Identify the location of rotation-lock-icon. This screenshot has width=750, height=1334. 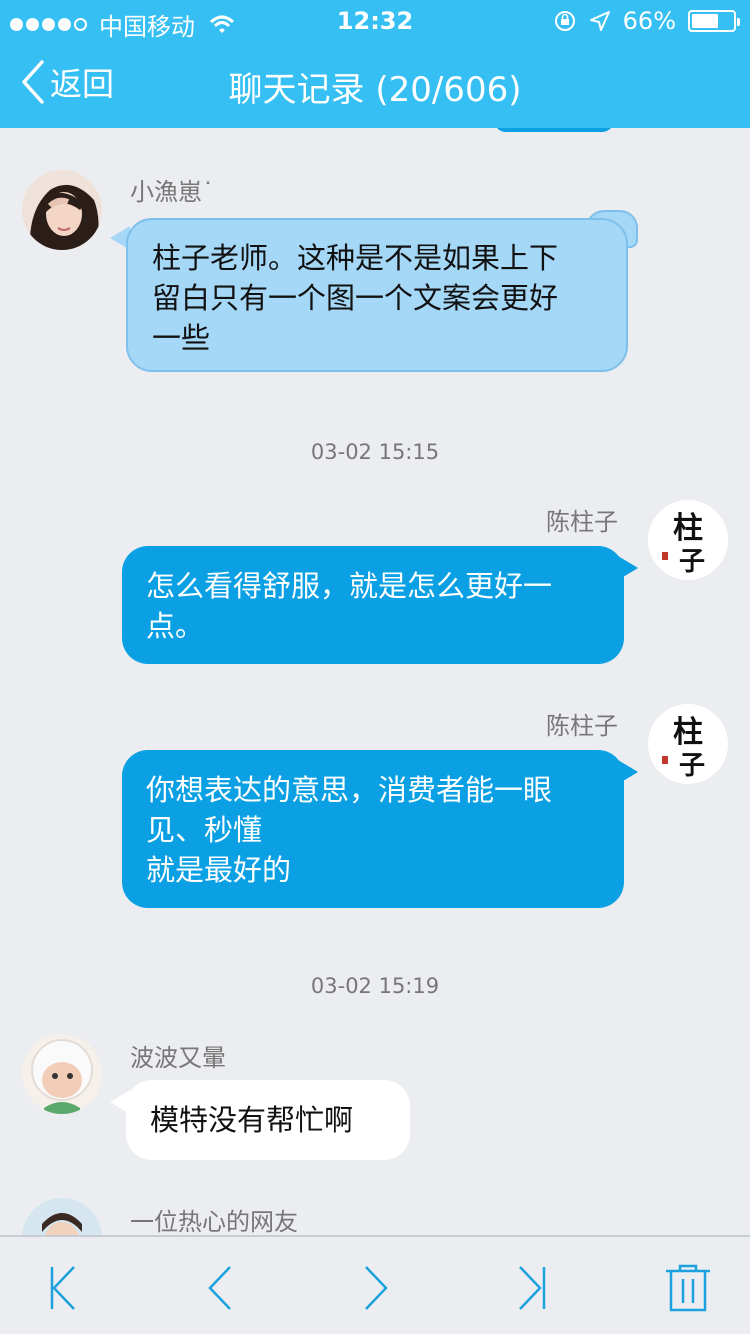
(564, 21).